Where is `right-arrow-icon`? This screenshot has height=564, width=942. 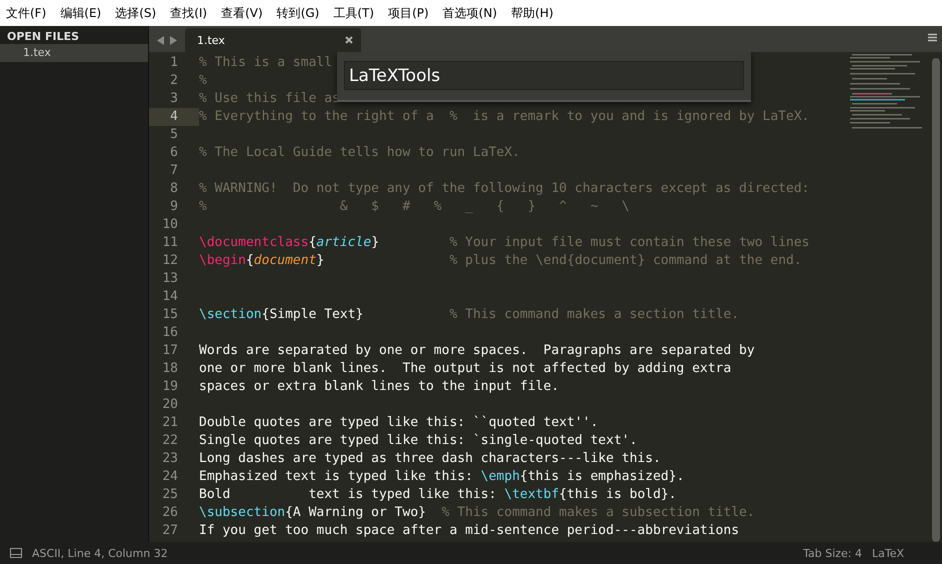 right-arrow-icon is located at coordinates (173, 40).